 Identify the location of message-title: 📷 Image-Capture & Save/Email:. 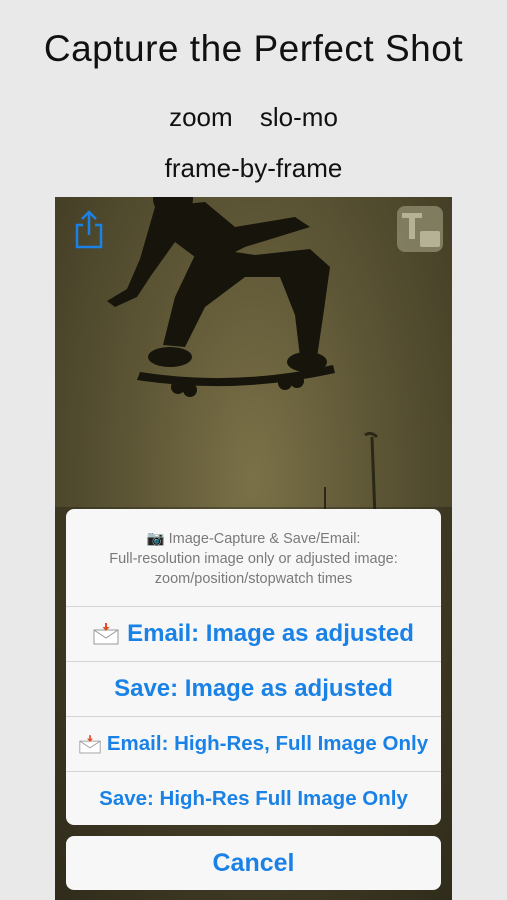
(253, 539).